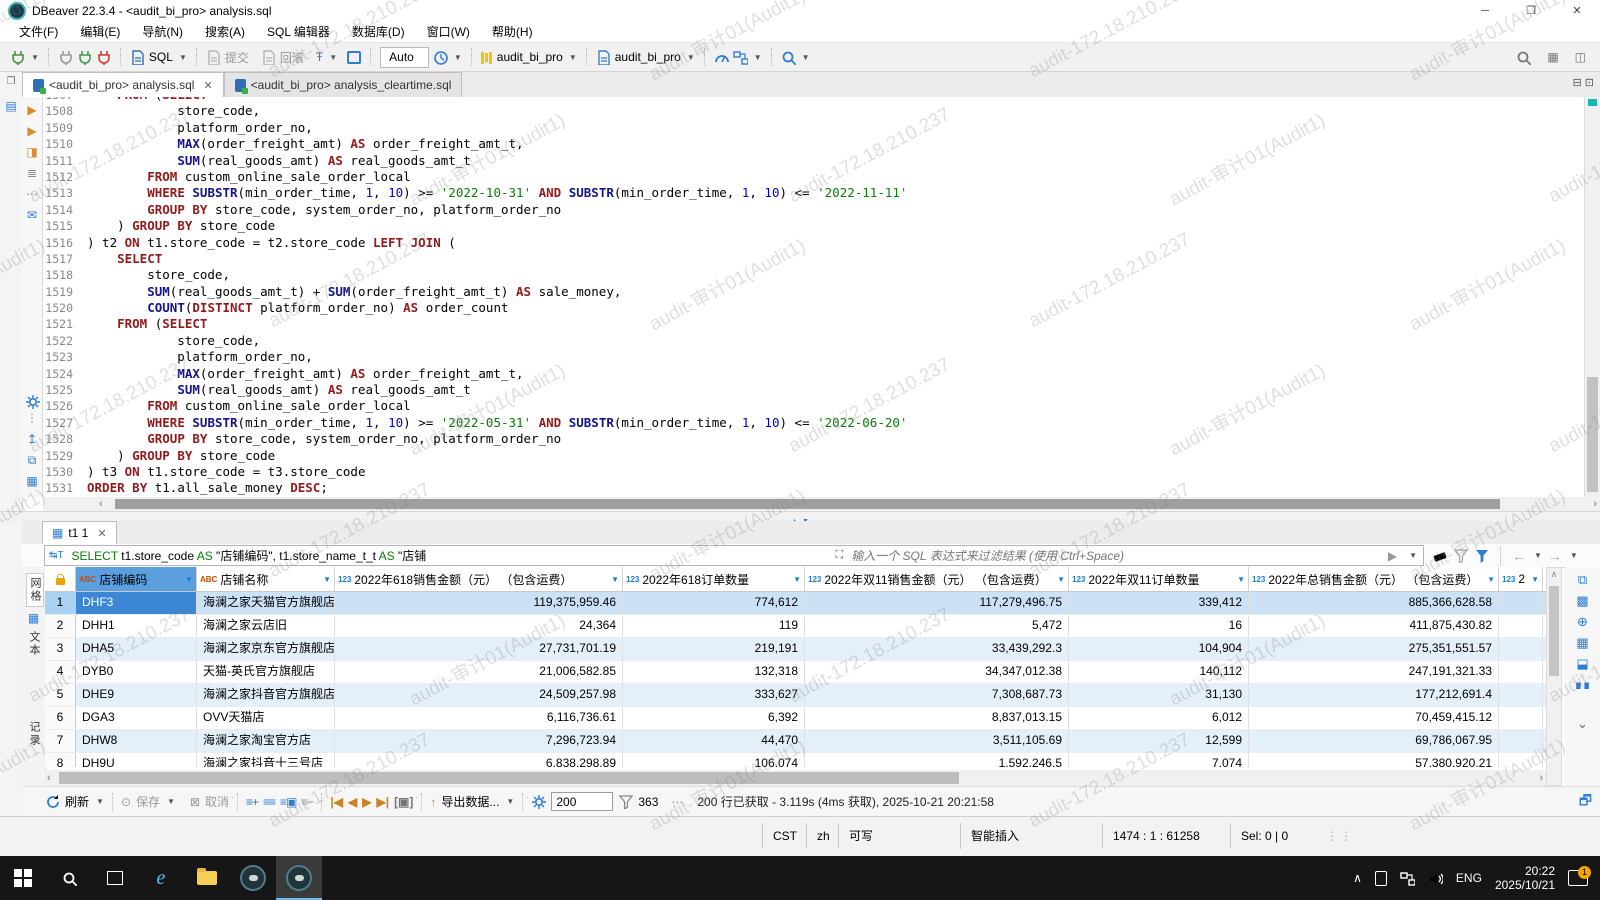 The image size is (1600, 900). Describe the element at coordinates (266, 718) in the screenshot. I see `grid-cell: OVV天猫店` at that location.